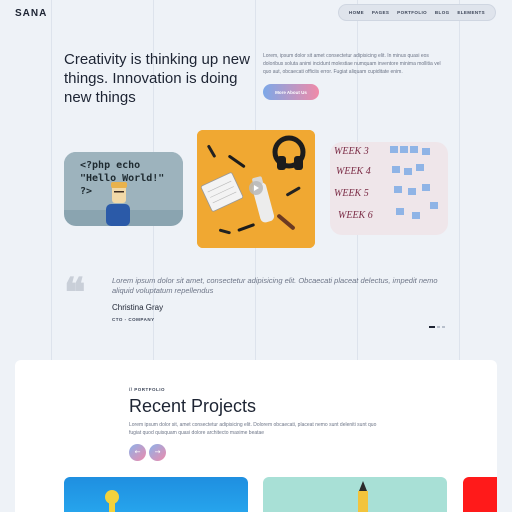 This screenshot has height=512, width=512. I want to click on testimonial-author-role: CTO - COMPANY, so click(133, 319).